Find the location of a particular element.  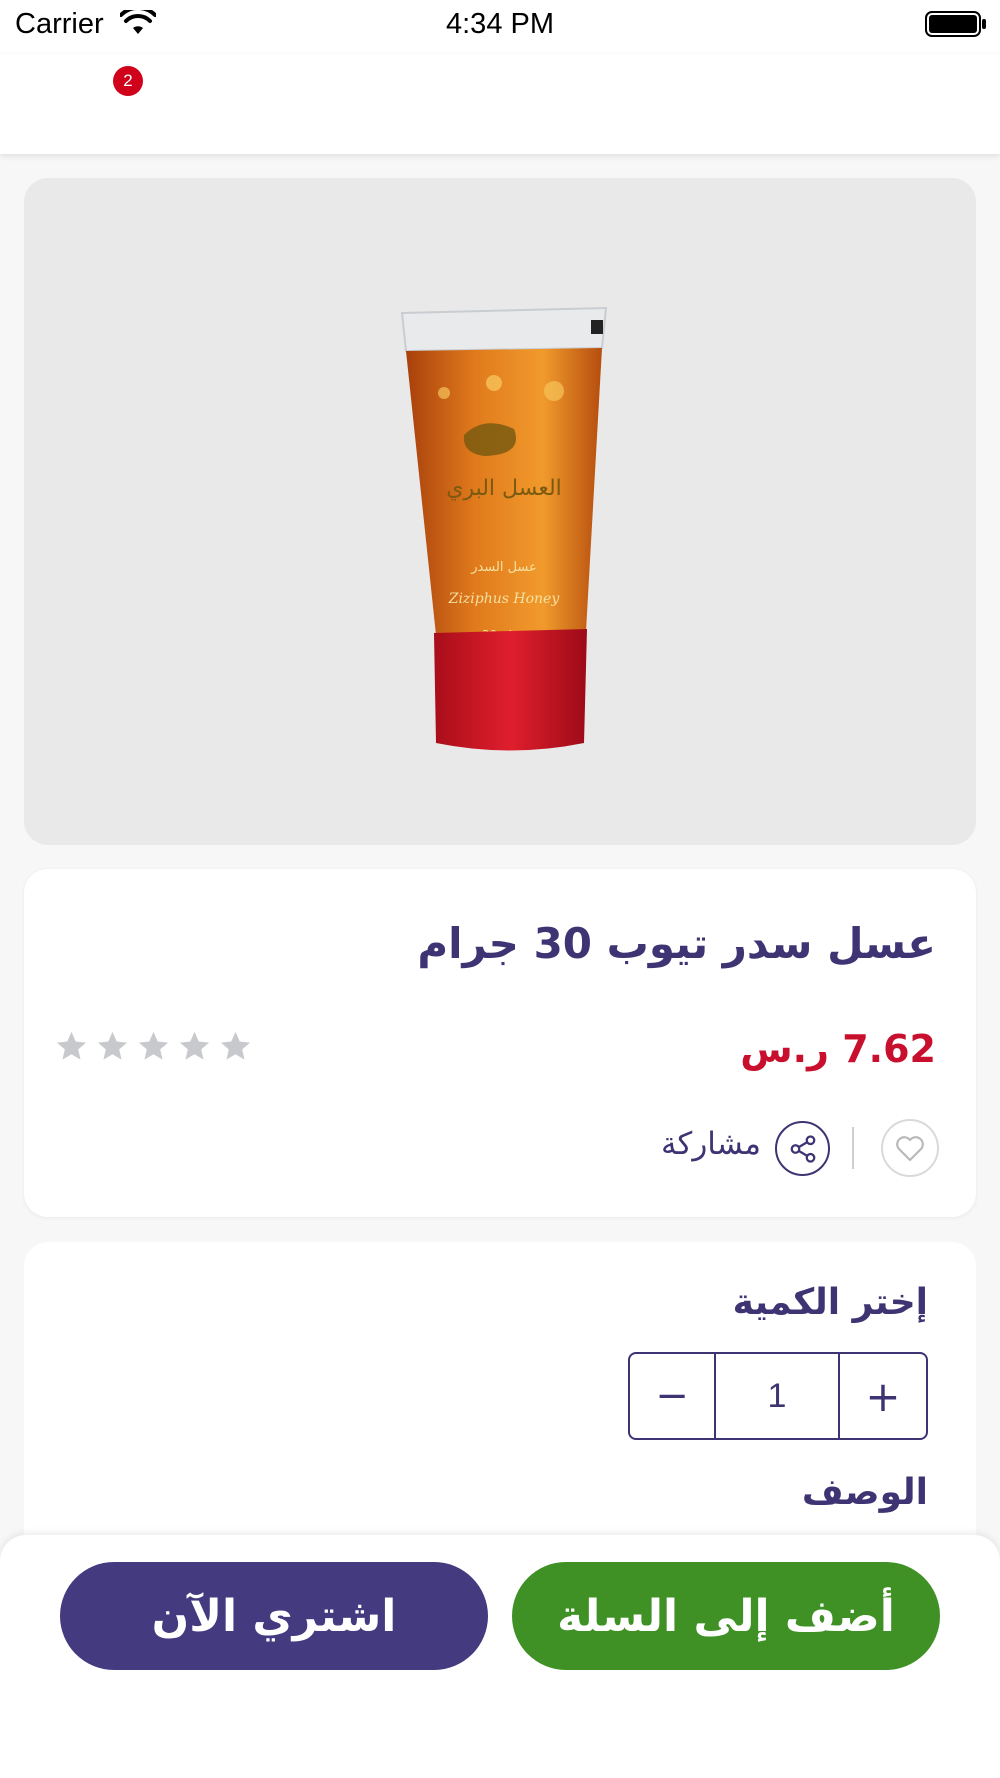

image-type-en-text: Ziziphus Honey is located at coordinates (504, 599).